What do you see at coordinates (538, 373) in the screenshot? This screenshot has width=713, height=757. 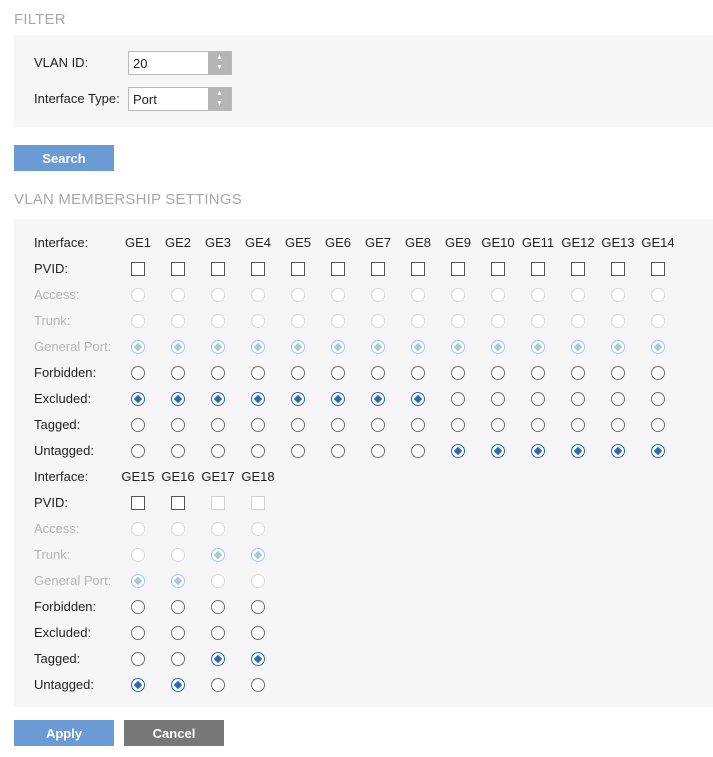 I see `forbidden-radio-ge11` at bounding box center [538, 373].